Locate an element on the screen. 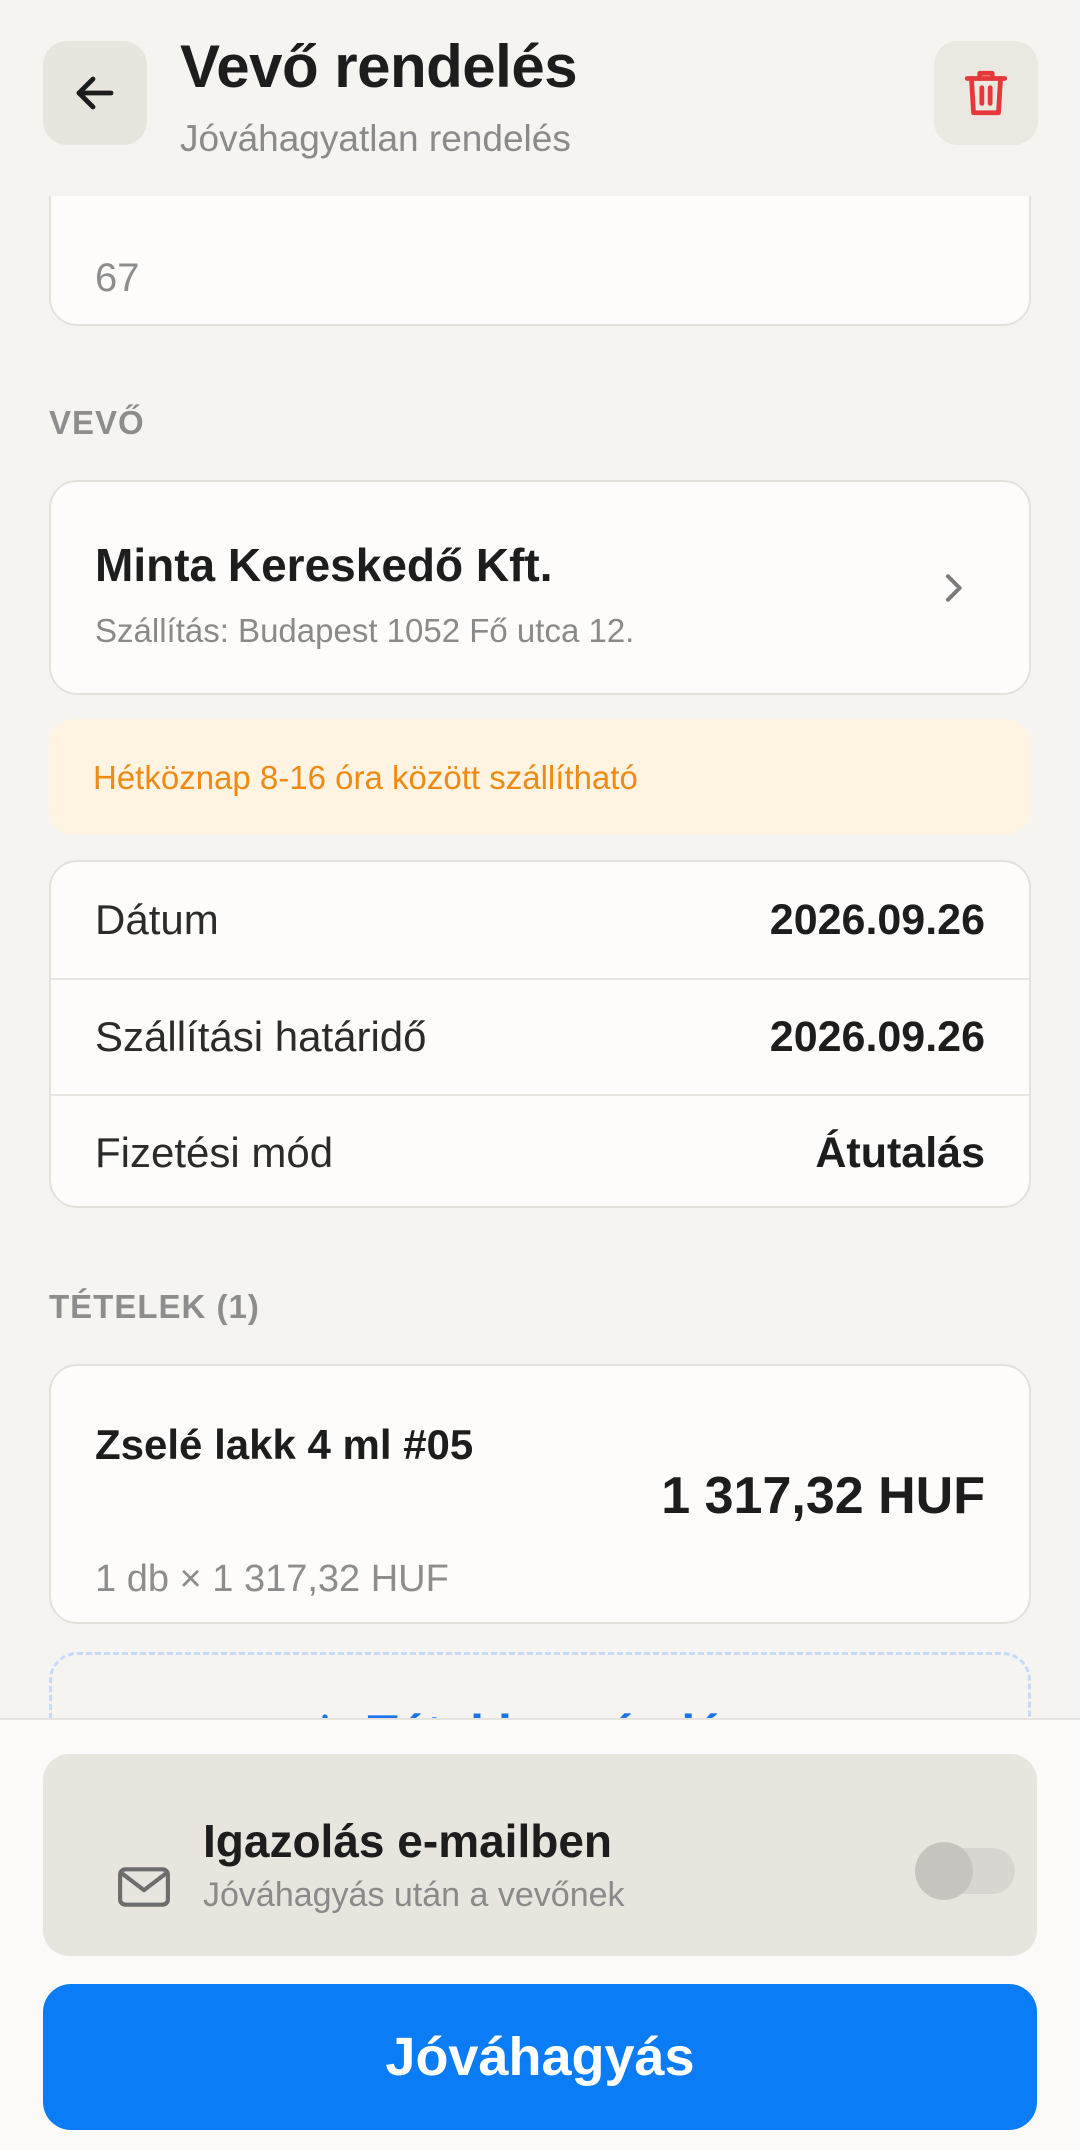 This screenshot has width=1080, height=2150. detail-value: Átutalás is located at coordinates (900, 1152).